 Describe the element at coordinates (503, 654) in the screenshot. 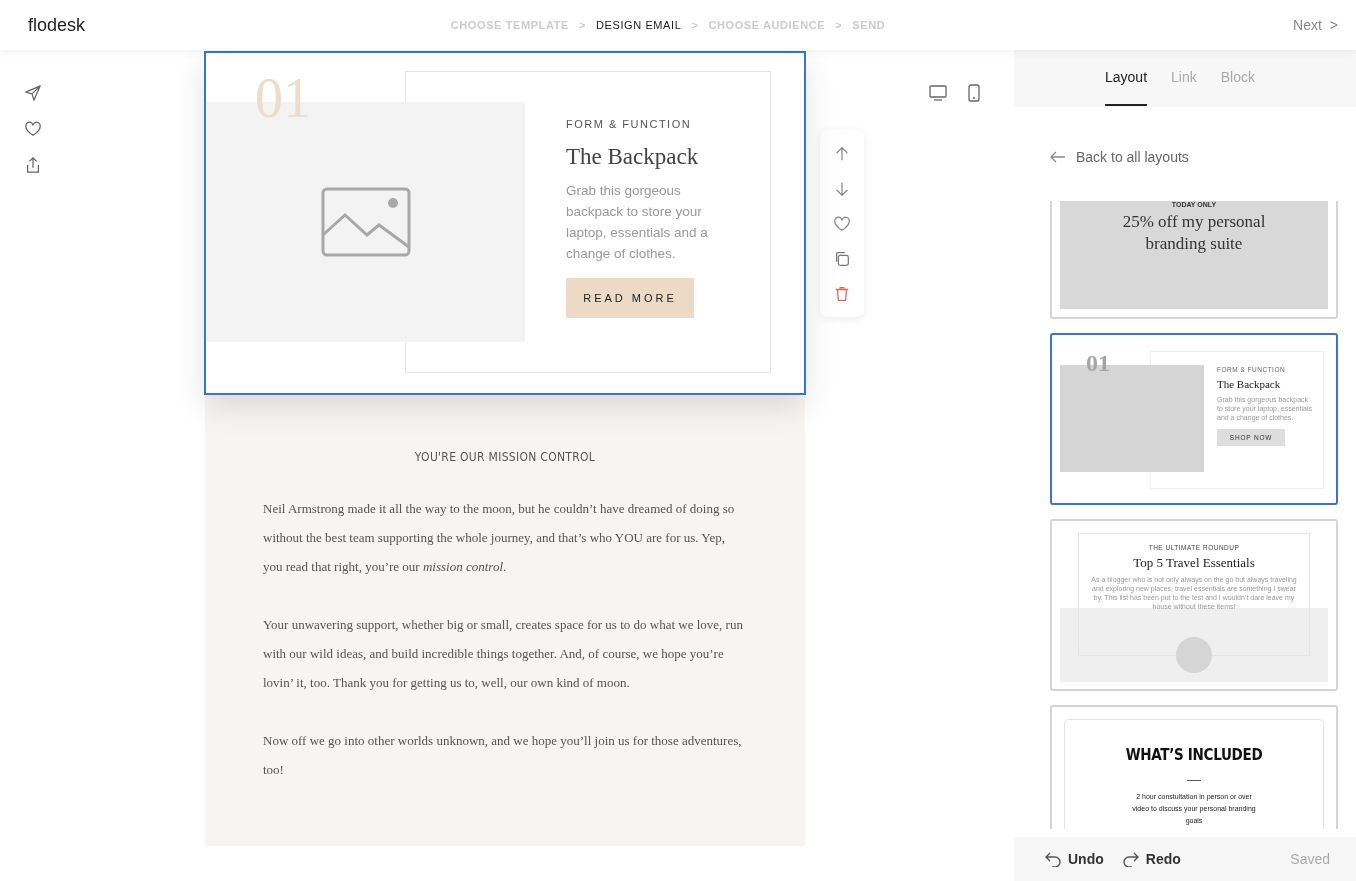

I see `paragraph: Your unwavering support, whether big or small, creates space for us to do what we love, run with our wild ideas, and build incredible things together. And, of course, we hope you’re lovin’ it, too. Thank you for getting us to, well, our own kind of moon.` at that location.